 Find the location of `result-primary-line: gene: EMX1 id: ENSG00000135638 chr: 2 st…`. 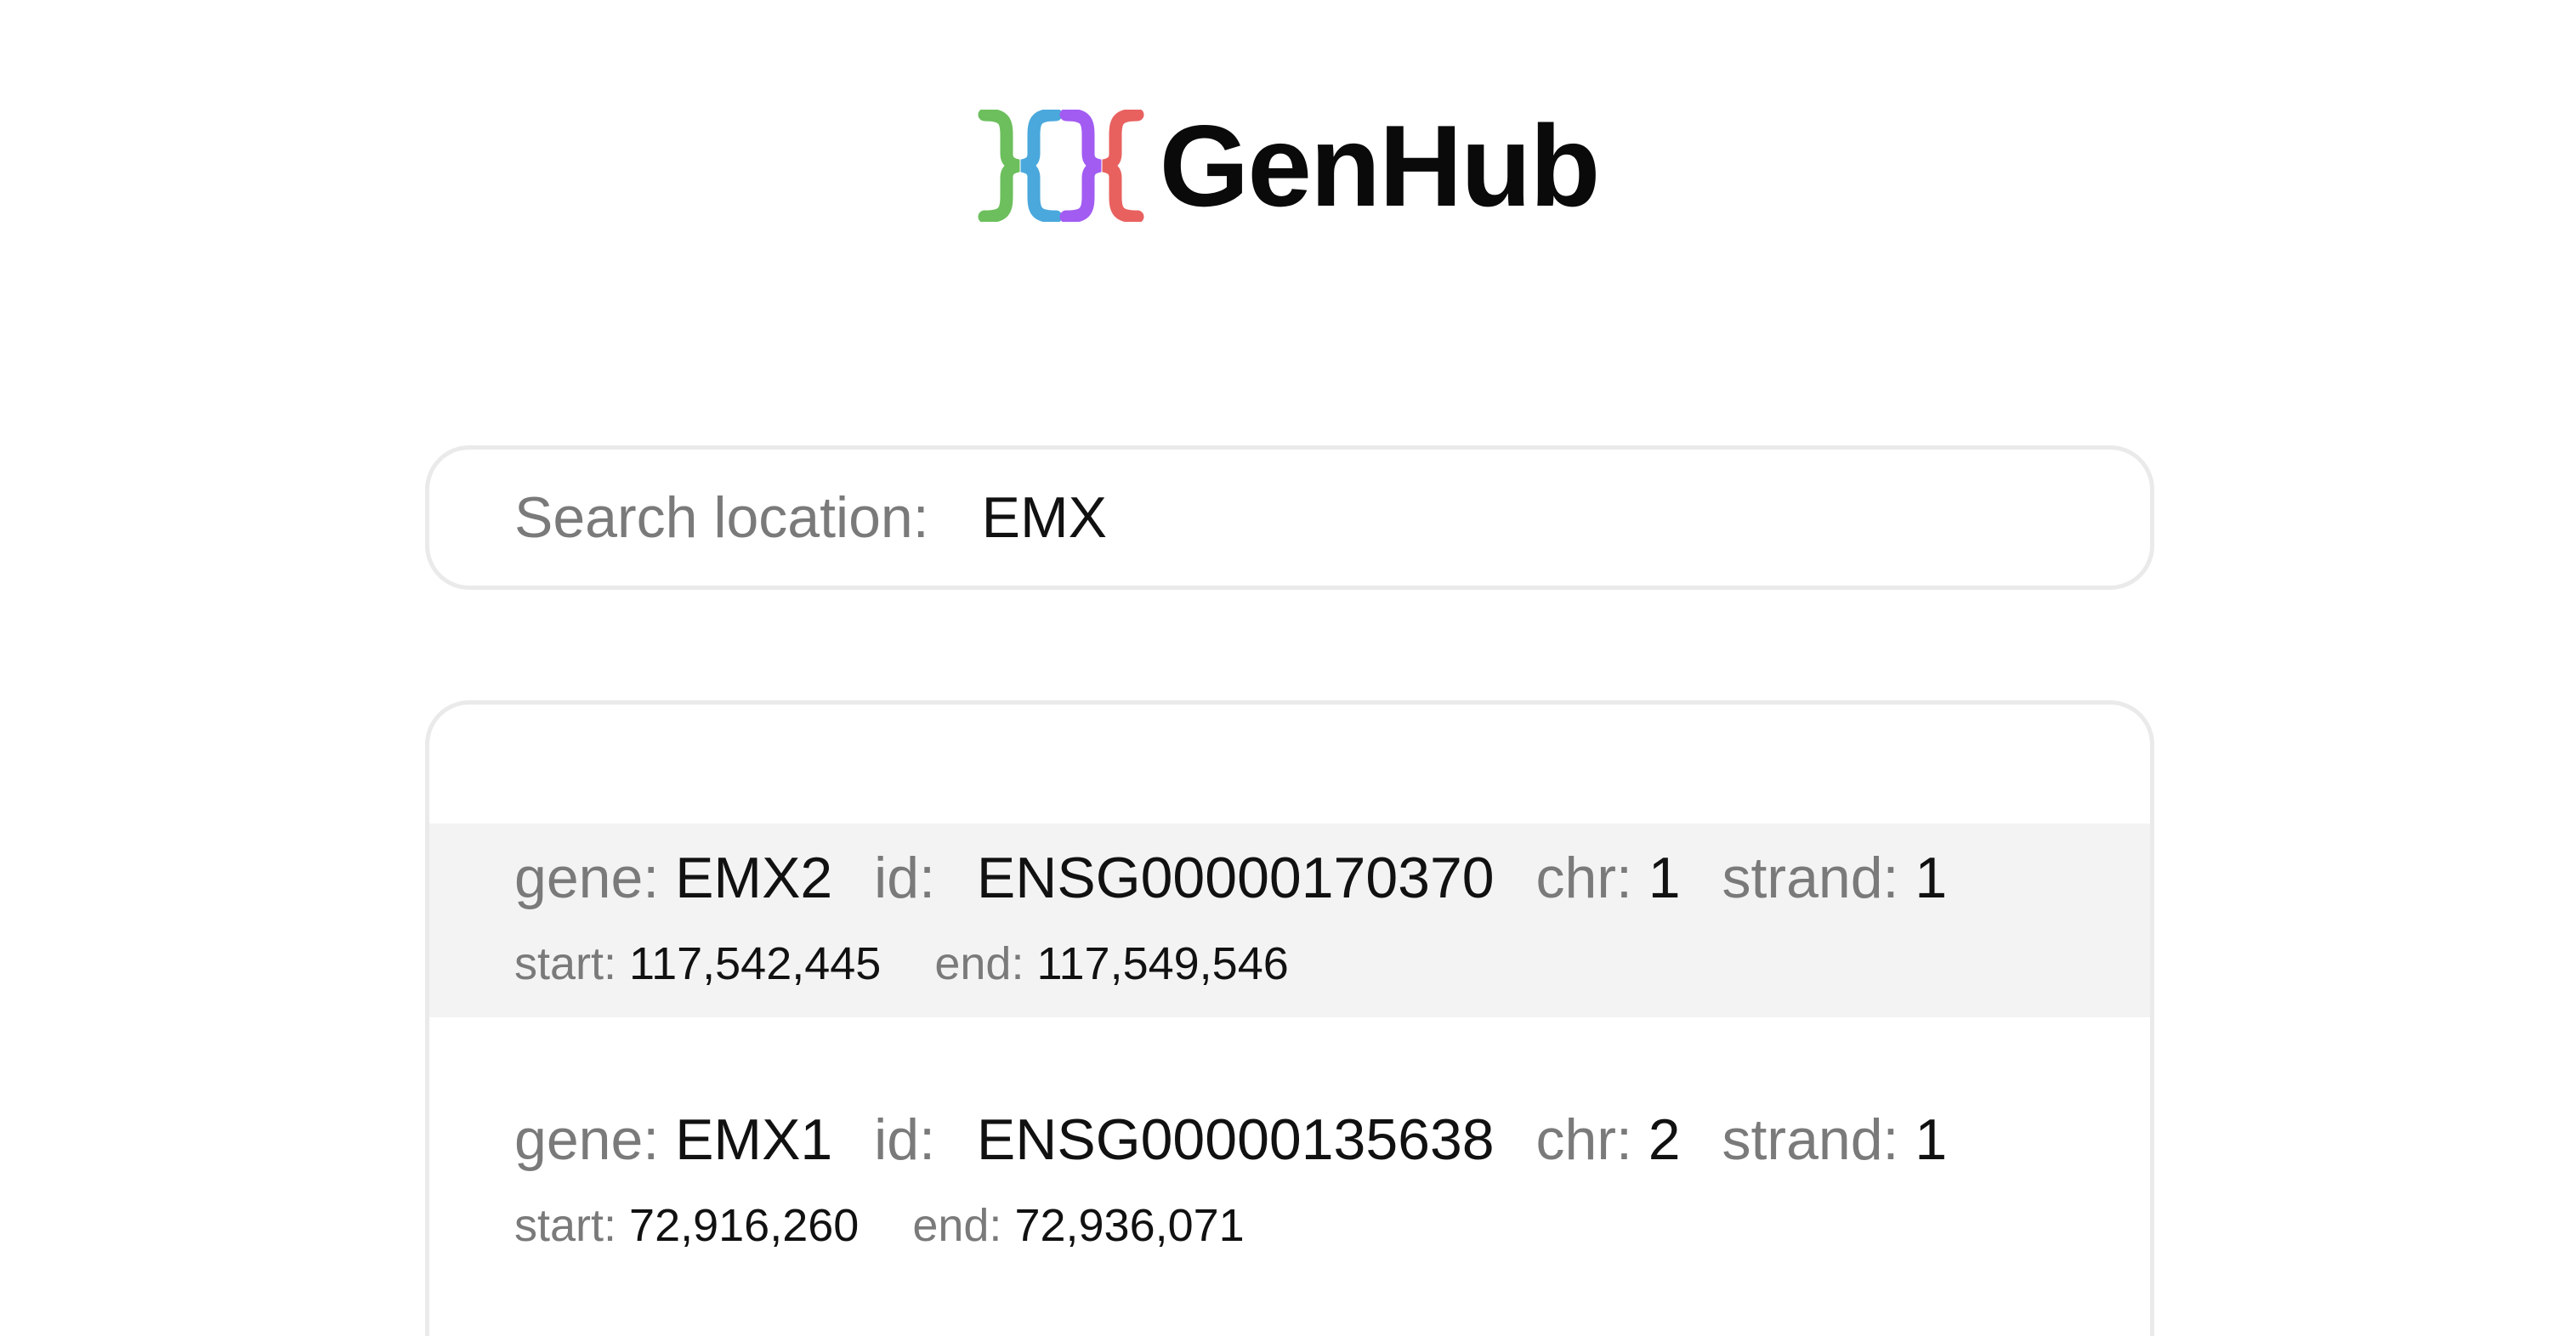

result-primary-line: gene: EMX1 id: ENSG00000135638 chr: 2 st… is located at coordinates (1231, 1140).